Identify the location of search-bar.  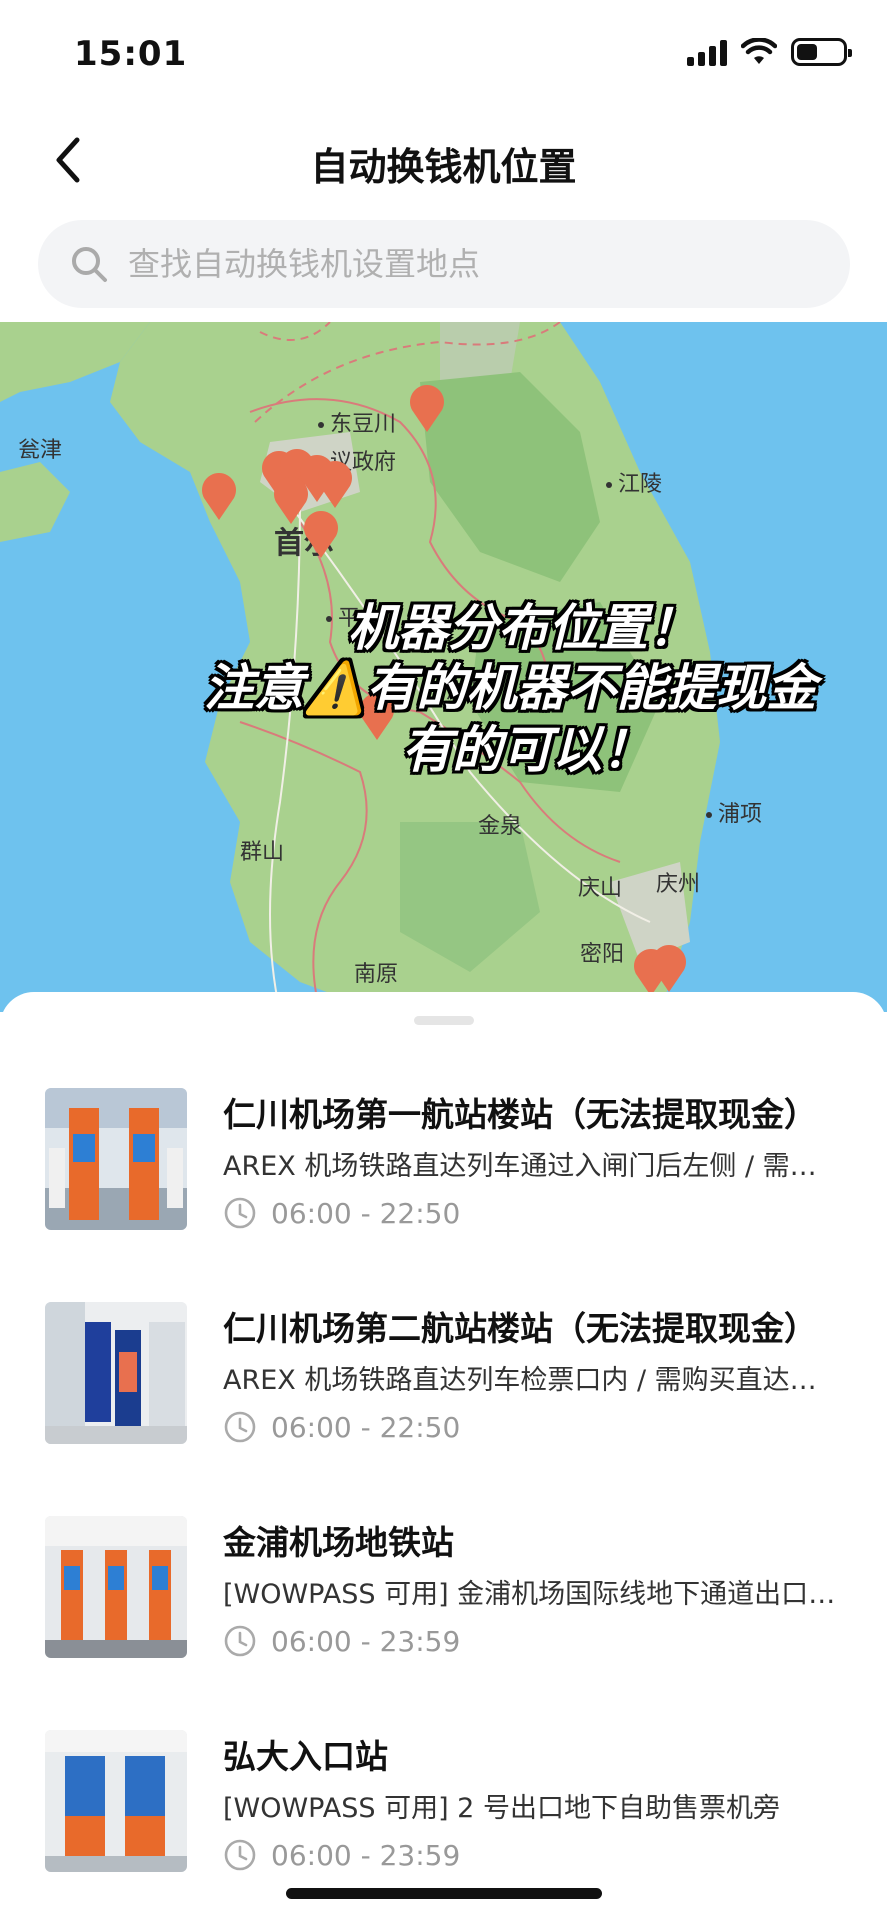
(444, 264).